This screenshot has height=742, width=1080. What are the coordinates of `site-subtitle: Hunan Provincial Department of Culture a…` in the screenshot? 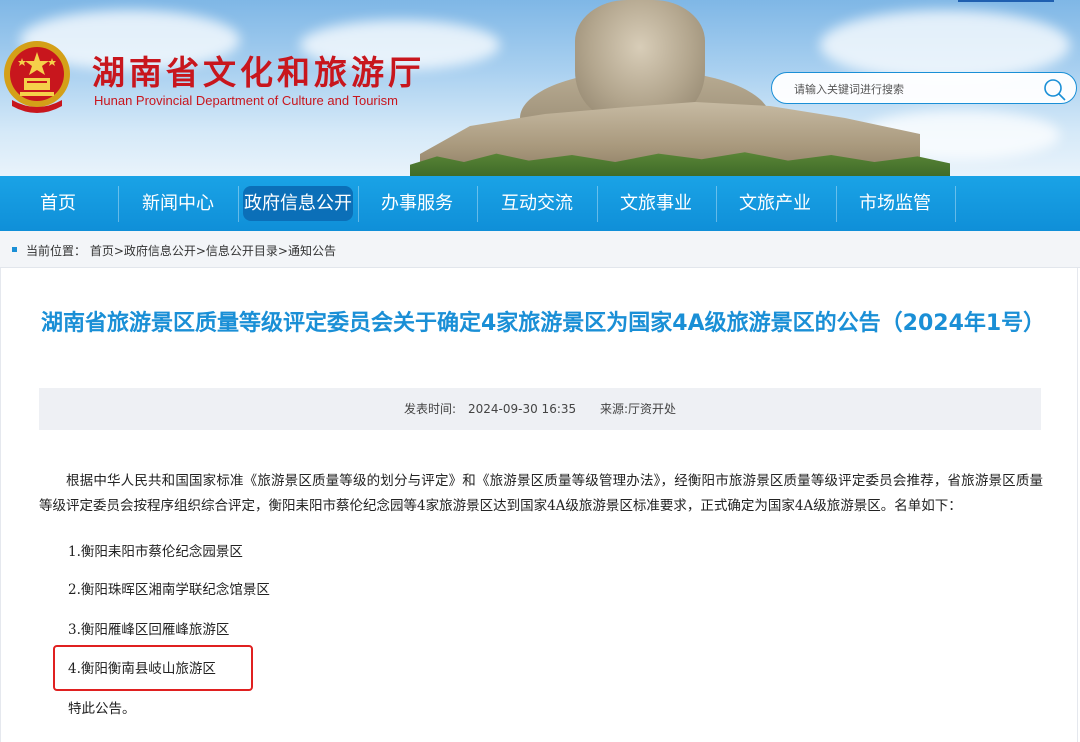 It's located at (246, 100).